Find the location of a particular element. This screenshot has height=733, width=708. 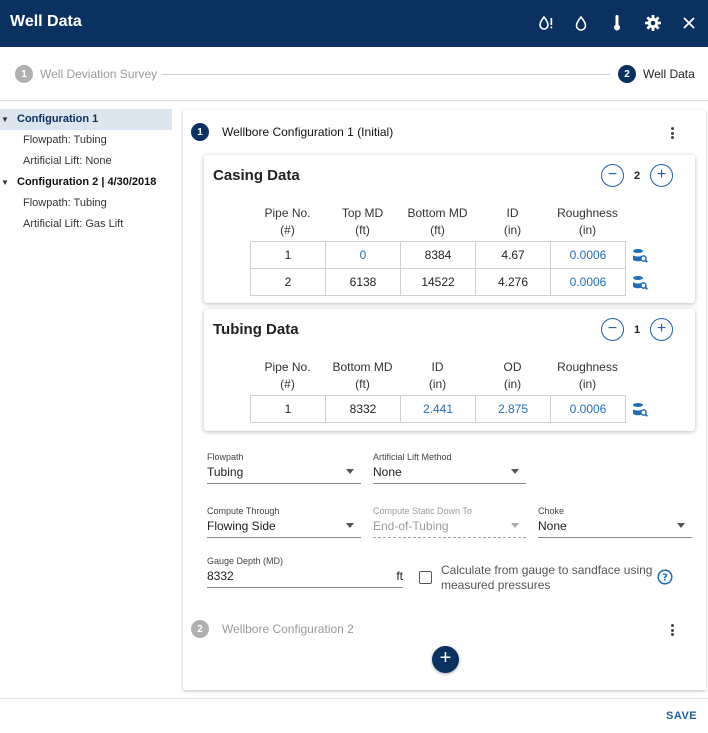

calculate-from-gauge-checkbox is located at coordinates (425, 577).